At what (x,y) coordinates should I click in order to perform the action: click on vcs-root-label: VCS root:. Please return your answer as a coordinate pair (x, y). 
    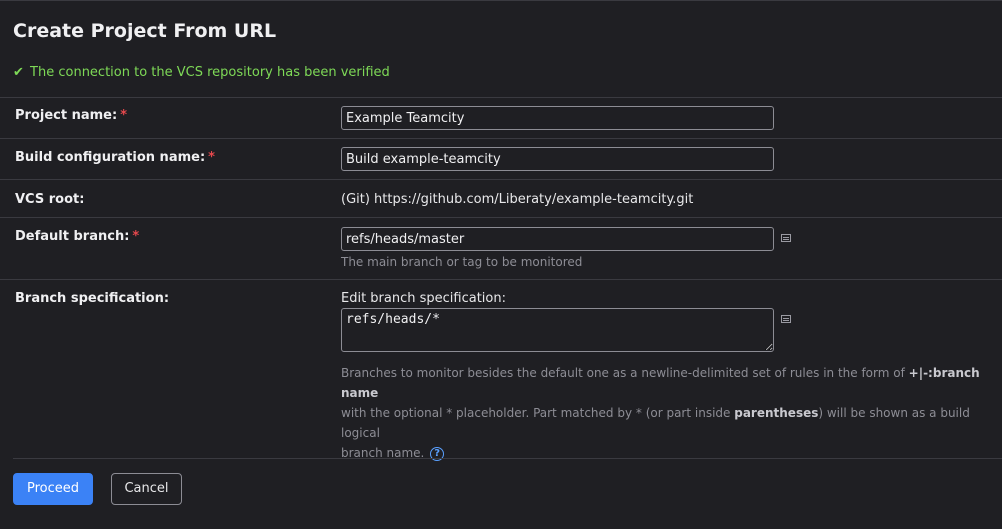
    Looking at the image, I should click on (50, 199).